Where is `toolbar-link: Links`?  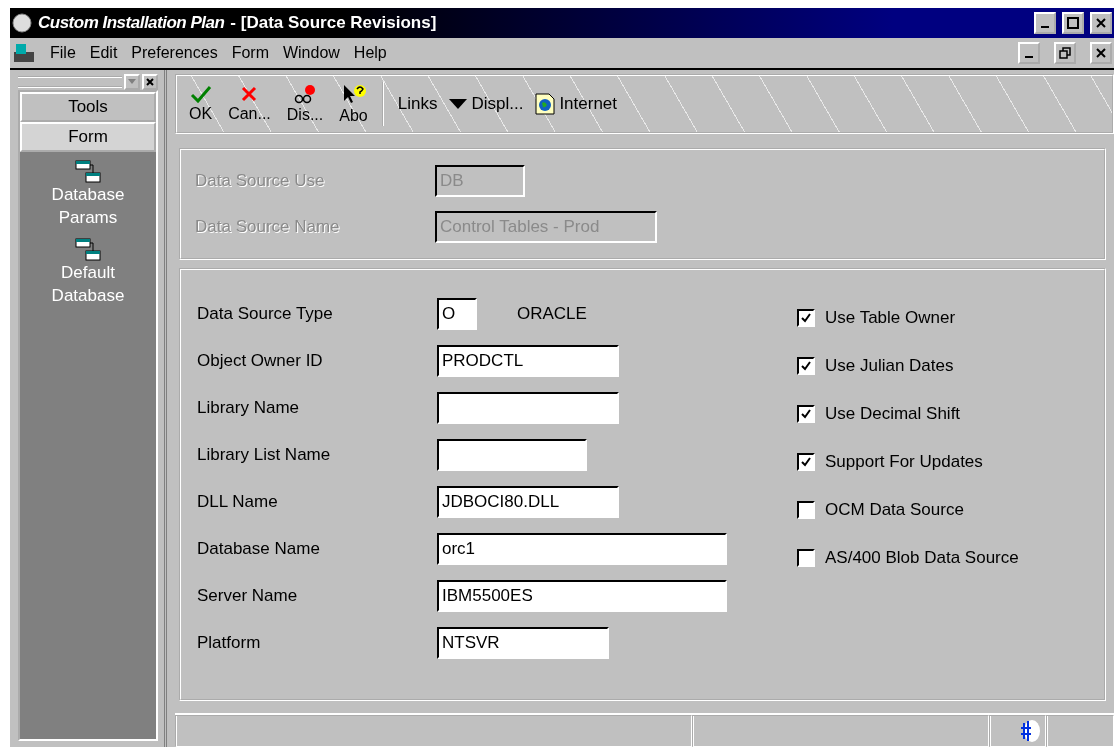 toolbar-link: Links is located at coordinates (417, 104).